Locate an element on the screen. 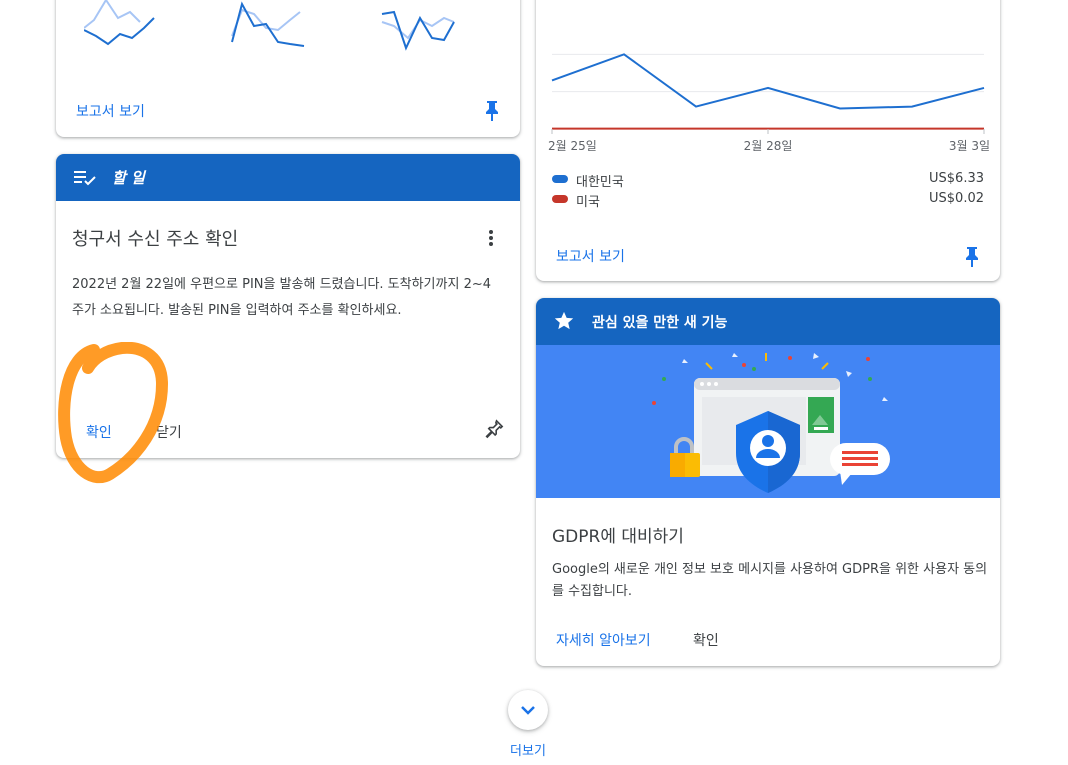 Image resolution: width=1068 pixels, height=765 pixels. x-tick-label: 2월 25일 is located at coordinates (572, 146).